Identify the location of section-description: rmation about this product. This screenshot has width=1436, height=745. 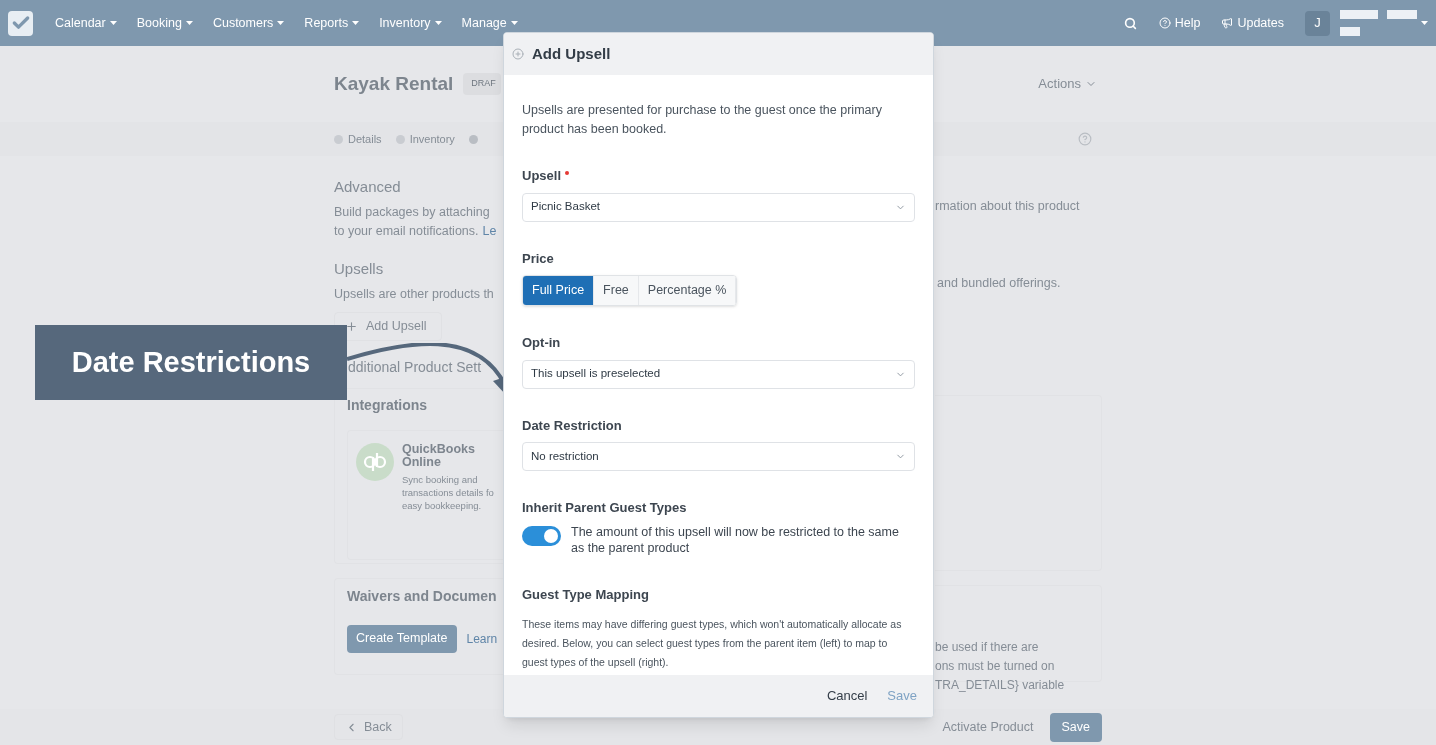
(1008, 206).